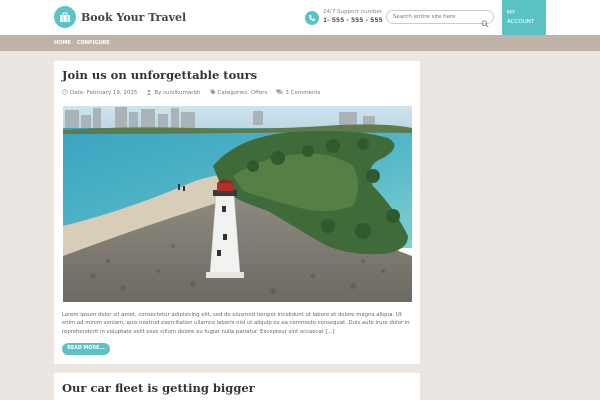 This screenshot has height=400, width=600. I want to click on account-line1: MY, so click(511, 13).